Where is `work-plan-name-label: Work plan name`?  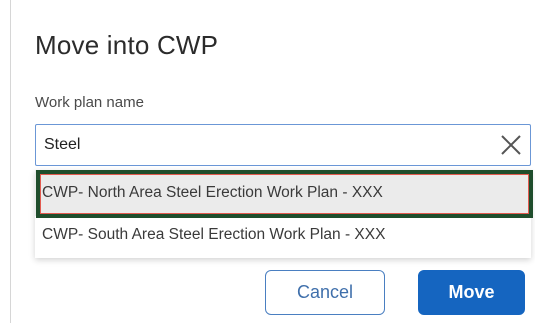
work-plan-name-label: Work plan name is located at coordinates (89, 102).